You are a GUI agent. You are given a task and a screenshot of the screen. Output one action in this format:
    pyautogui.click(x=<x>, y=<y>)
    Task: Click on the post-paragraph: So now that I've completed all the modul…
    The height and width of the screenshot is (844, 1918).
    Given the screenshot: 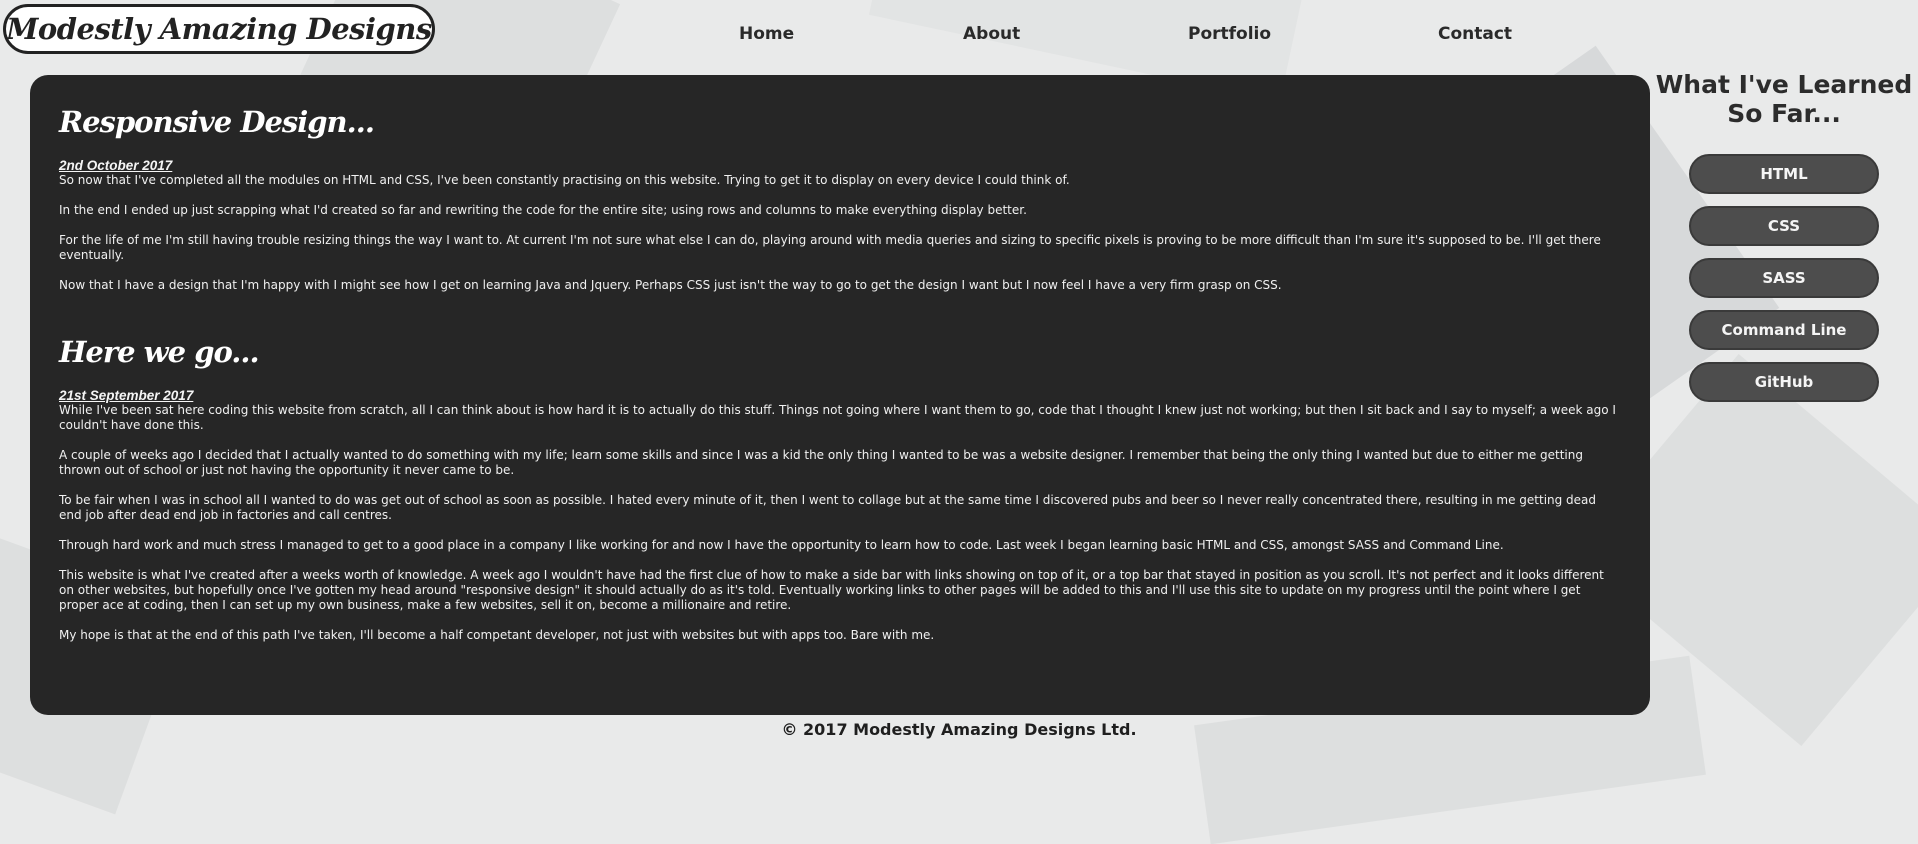 What is the action you would take?
    pyautogui.click(x=564, y=179)
    